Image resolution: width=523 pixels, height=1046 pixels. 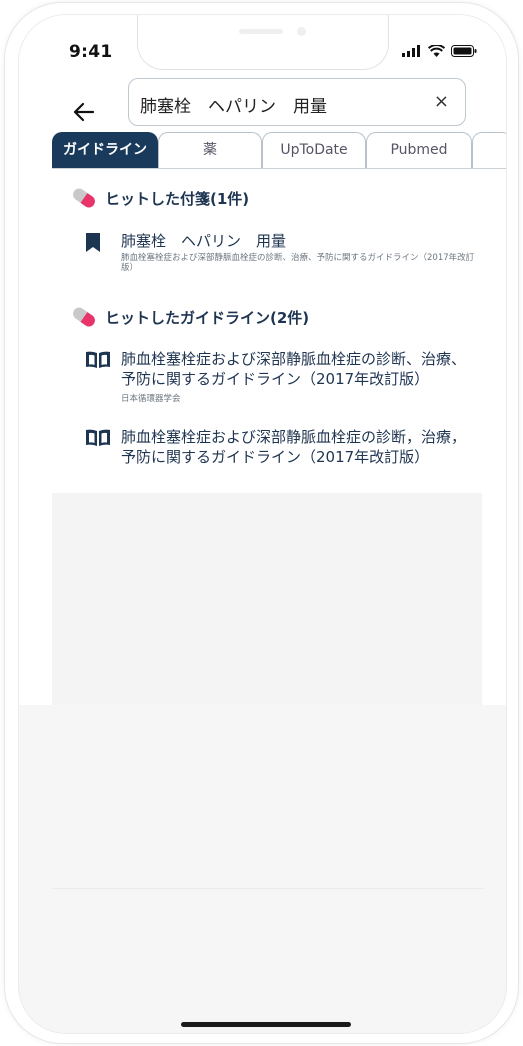 I want to click on section-guideline-header: ヒットしたガイドライン(2件), so click(x=189, y=317).